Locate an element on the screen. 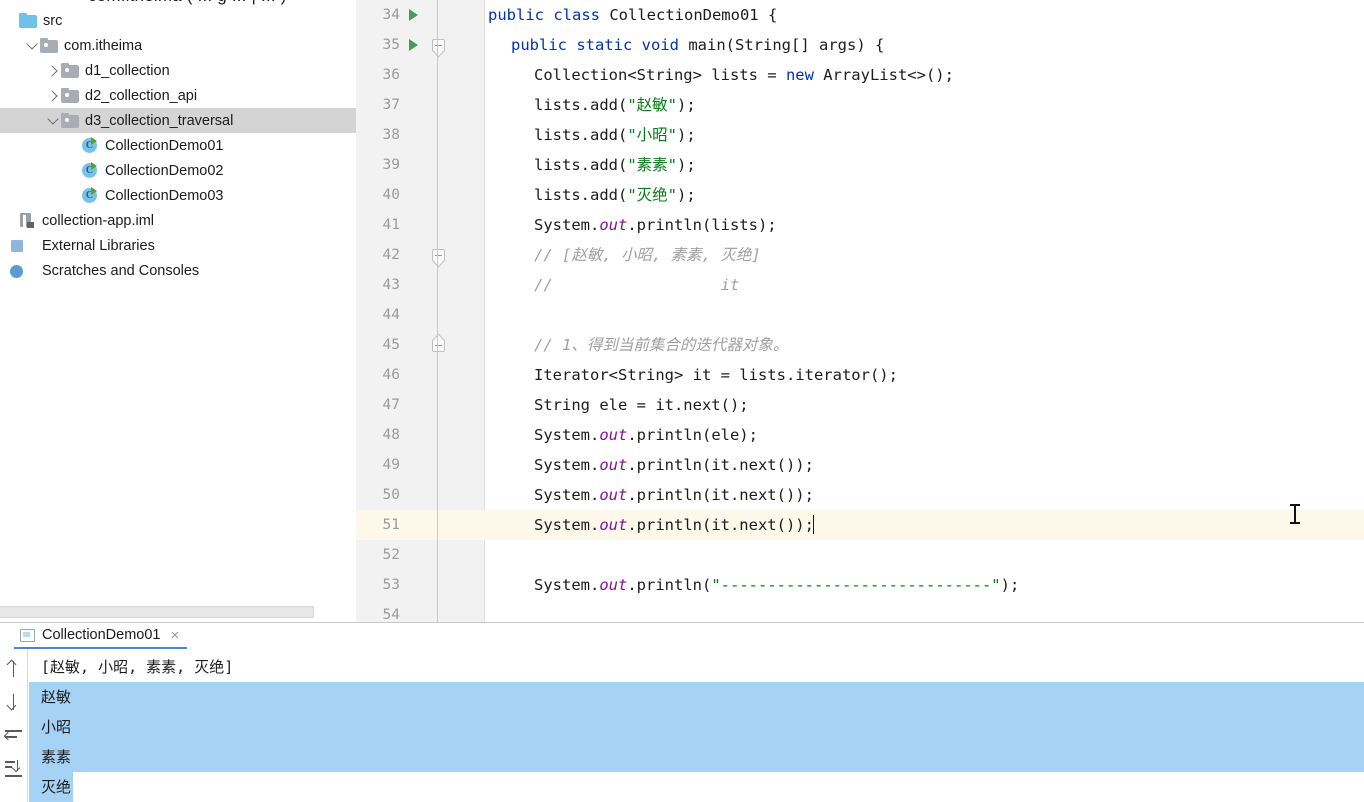  soft-wrap-icon is located at coordinates (13, 735).